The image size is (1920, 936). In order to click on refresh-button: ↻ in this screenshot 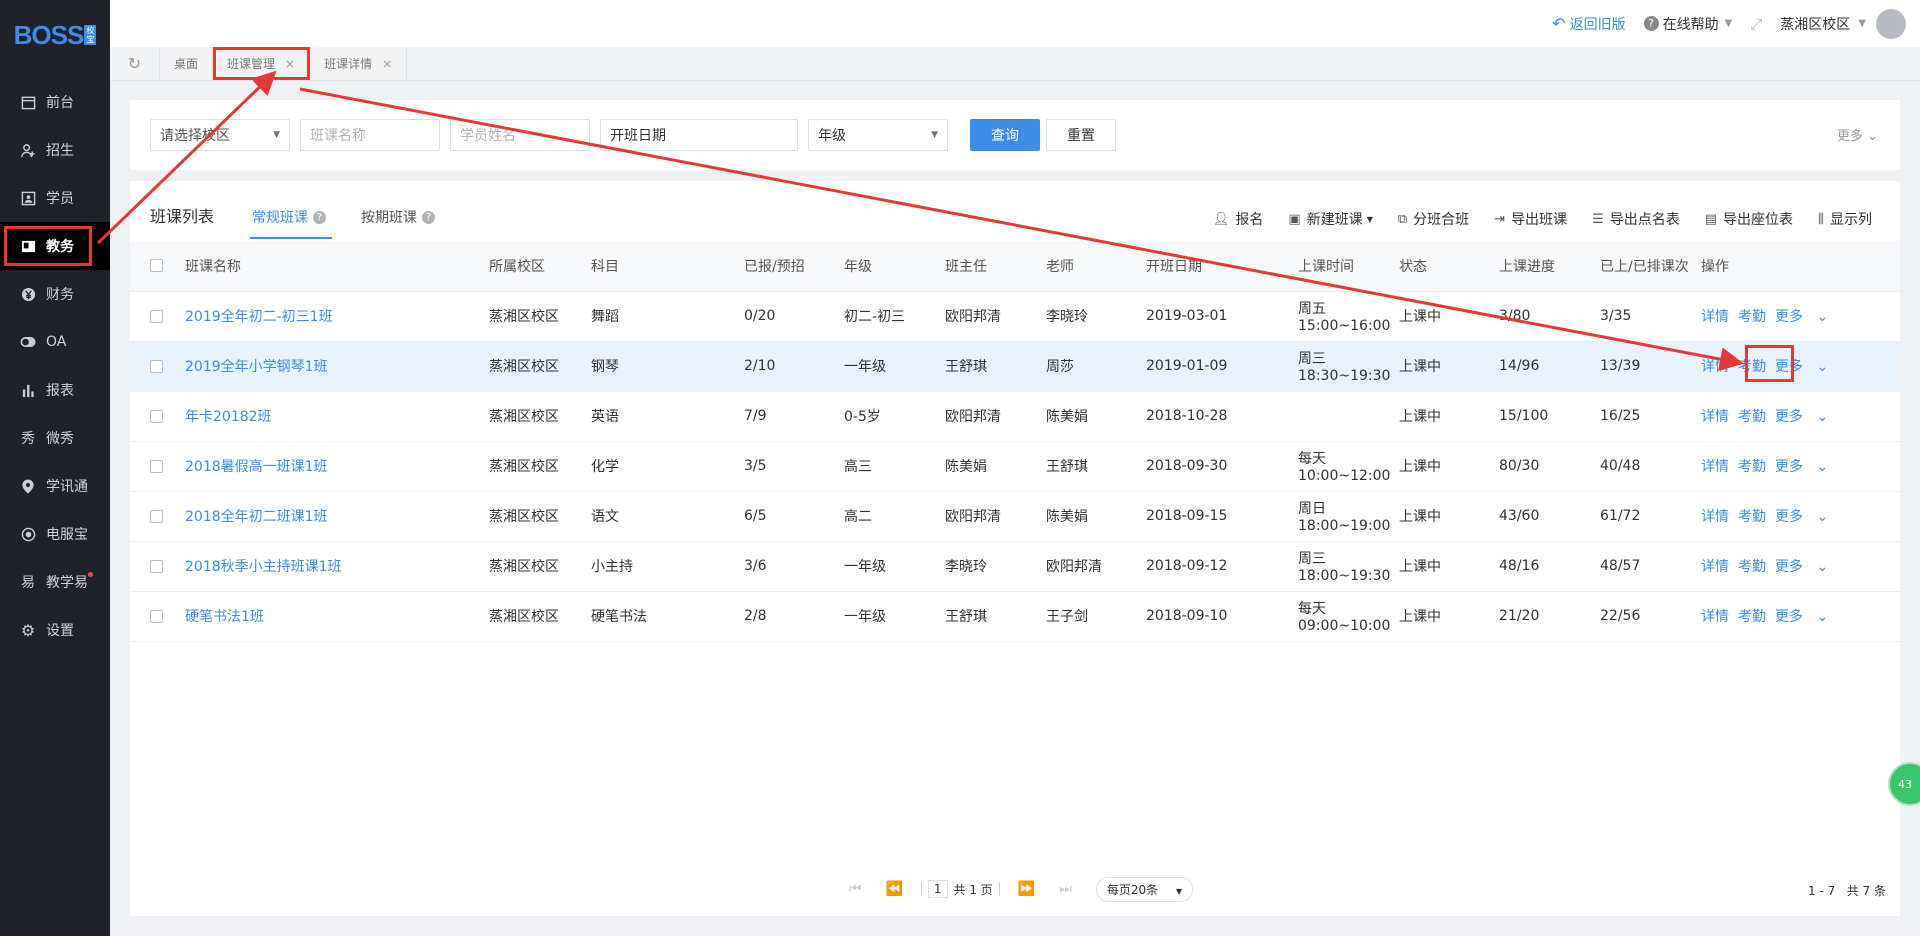, I will do `click(135, 63)`.